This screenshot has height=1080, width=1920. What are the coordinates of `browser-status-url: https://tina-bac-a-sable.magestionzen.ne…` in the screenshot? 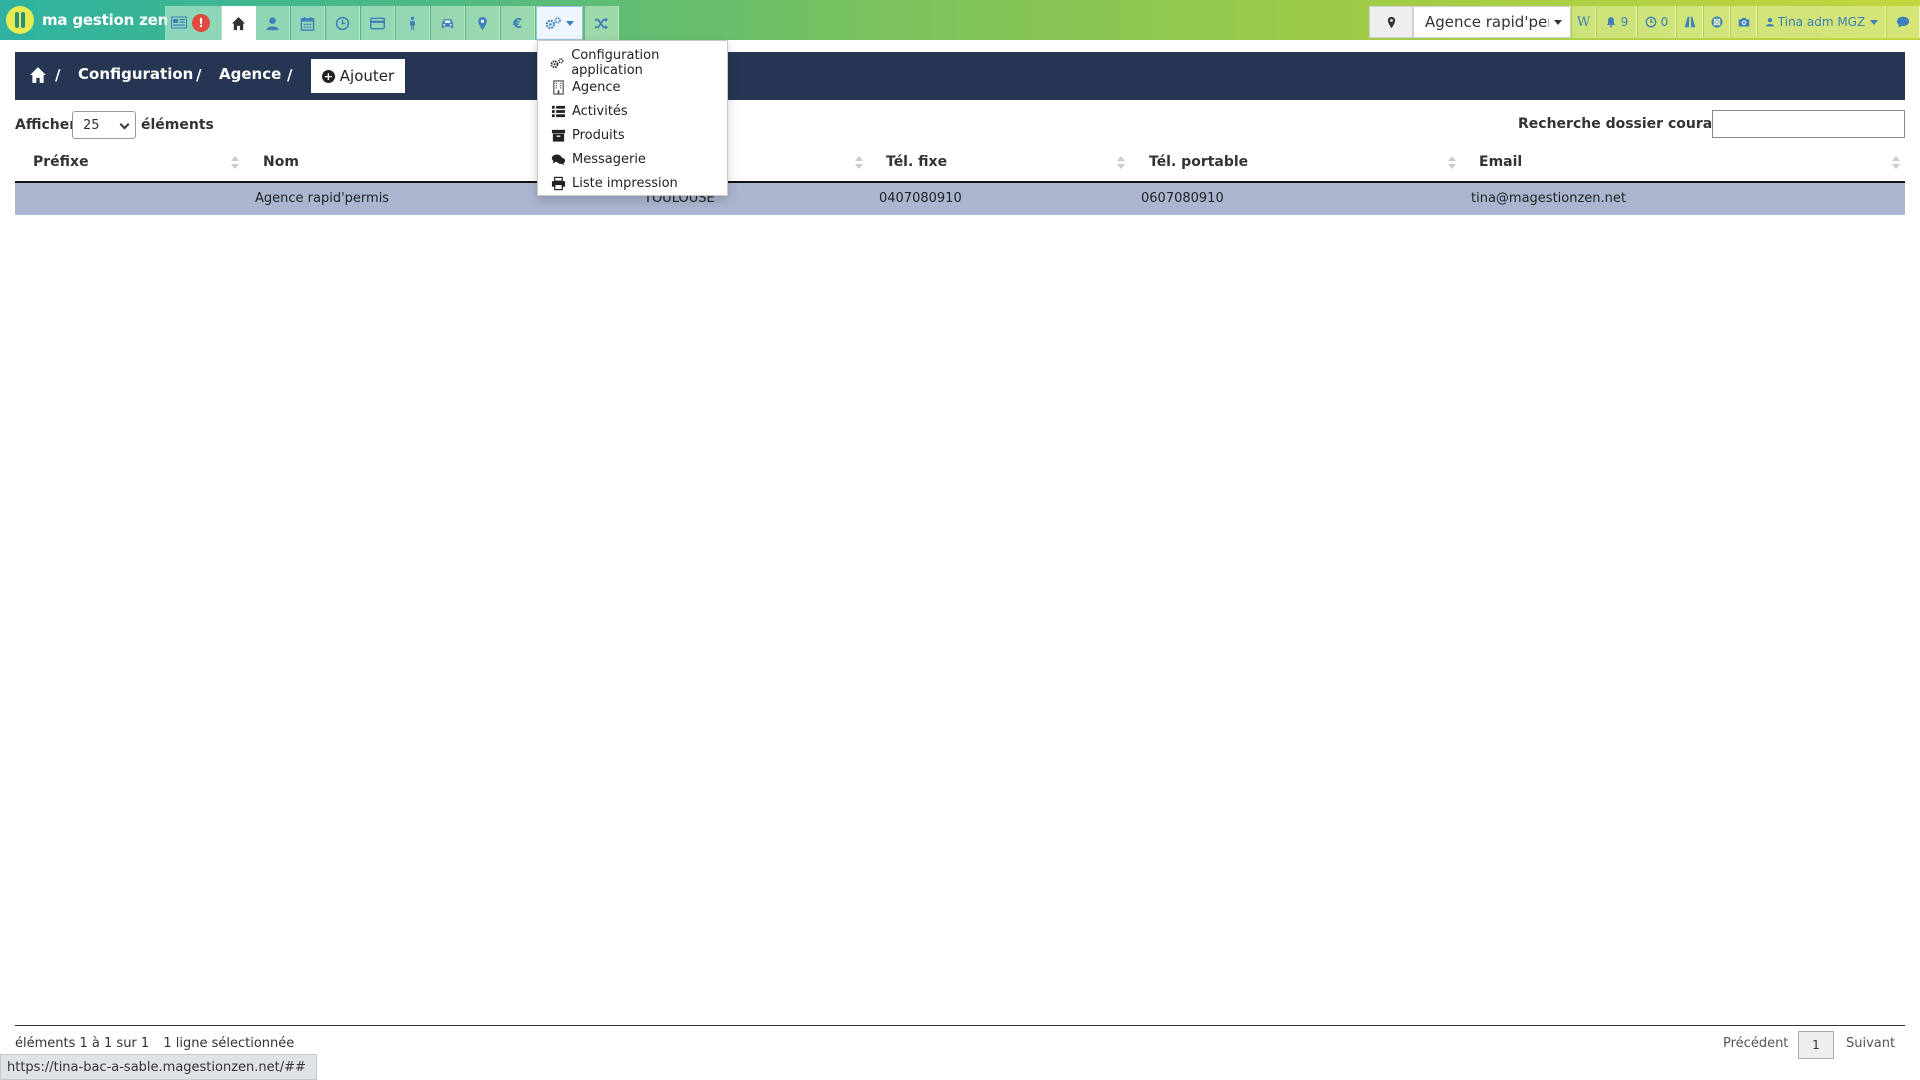 It's located at (158, 1067).